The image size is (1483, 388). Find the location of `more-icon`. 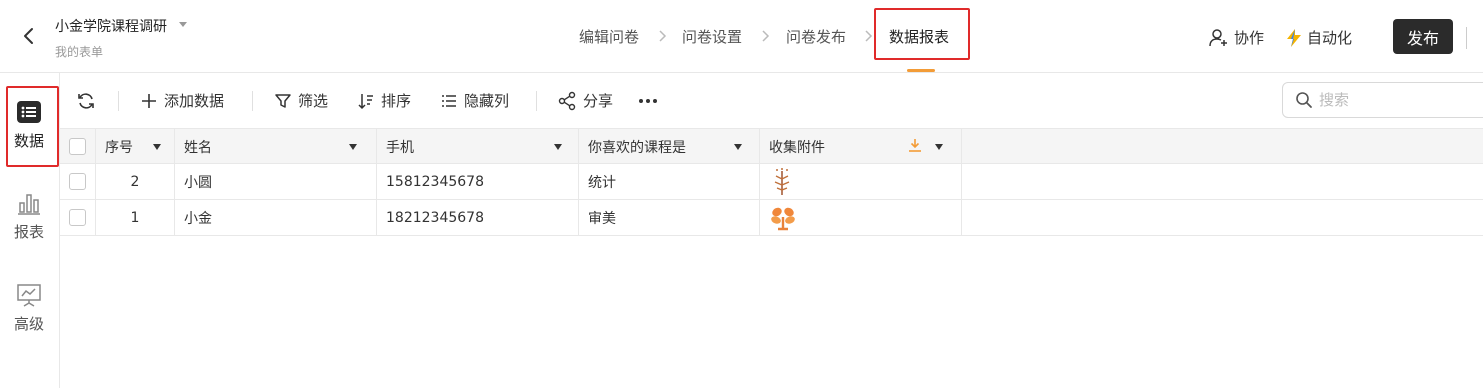

more-icon is located at coordinates (648, 101).